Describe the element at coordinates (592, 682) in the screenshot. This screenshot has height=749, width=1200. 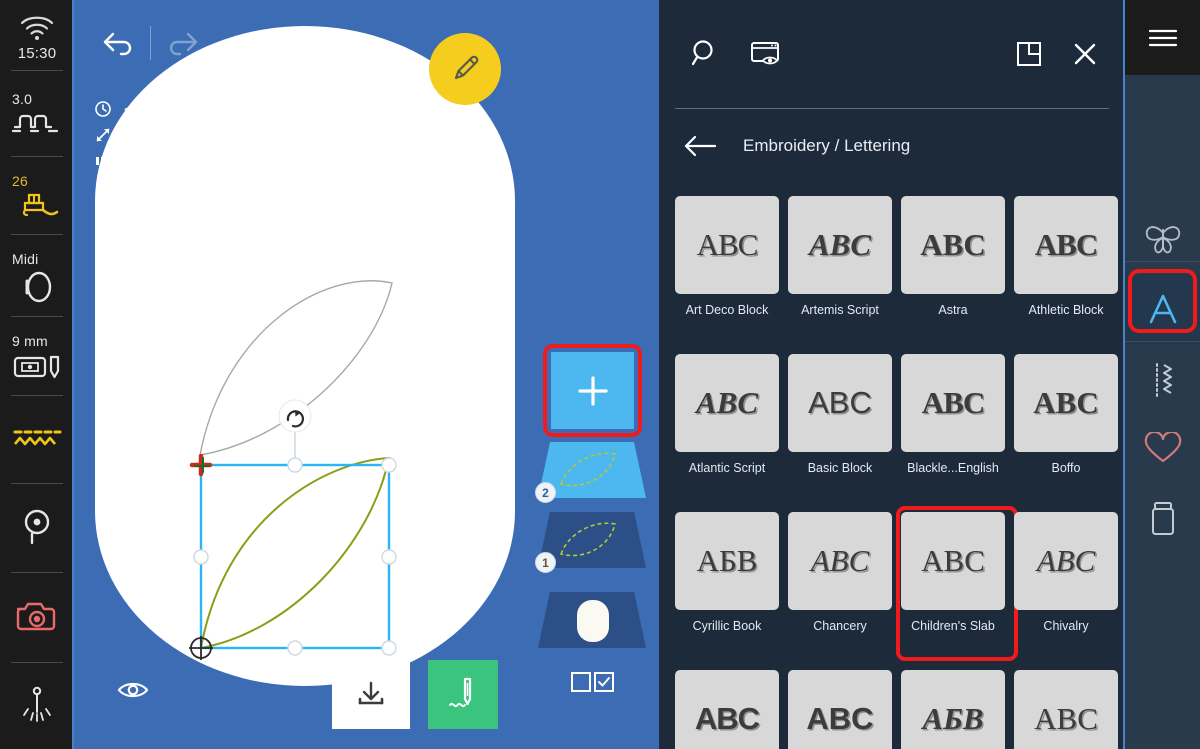
I see `select-all-toggle` at that location.